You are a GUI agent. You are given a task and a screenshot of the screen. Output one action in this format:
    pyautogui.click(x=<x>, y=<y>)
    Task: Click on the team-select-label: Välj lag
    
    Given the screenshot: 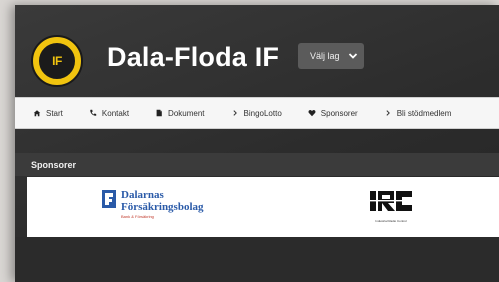 What is the action you would take?
    pyautogui.click(x=325, y=56)
    